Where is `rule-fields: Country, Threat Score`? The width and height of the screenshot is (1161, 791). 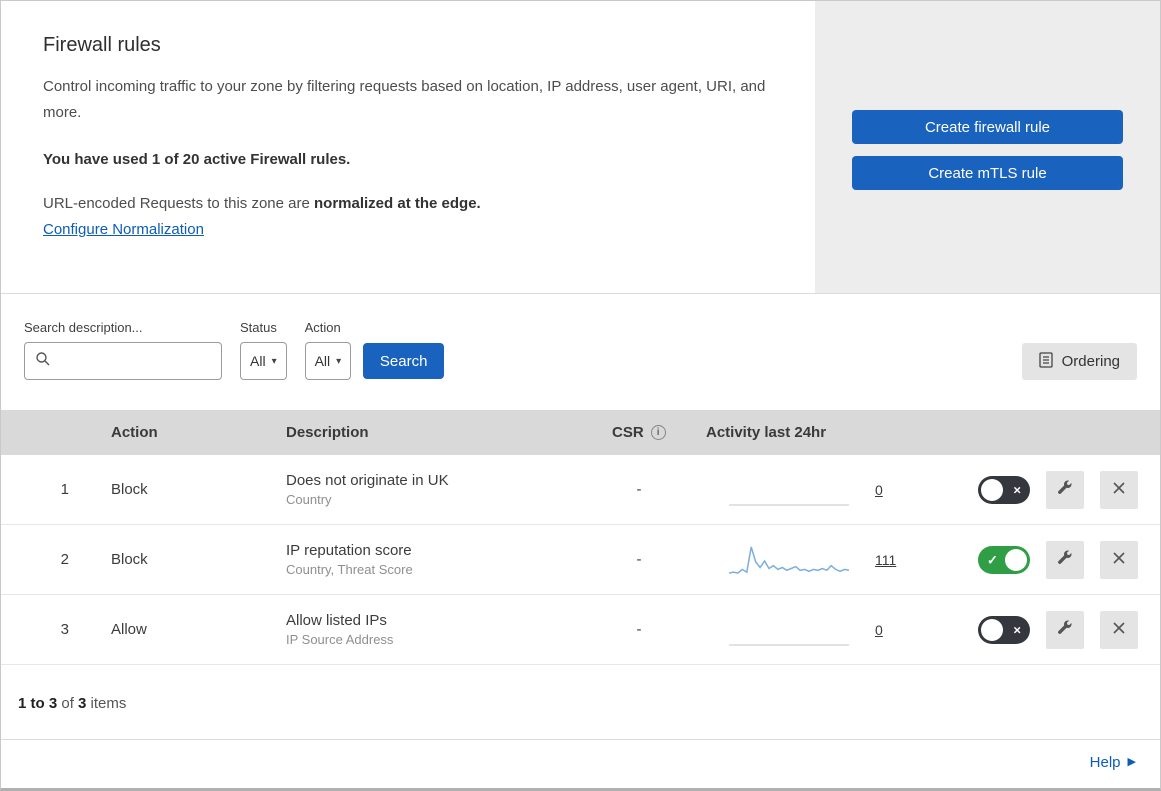
rule-fields: Country, Threat Score is located at coordinates (349, 569).